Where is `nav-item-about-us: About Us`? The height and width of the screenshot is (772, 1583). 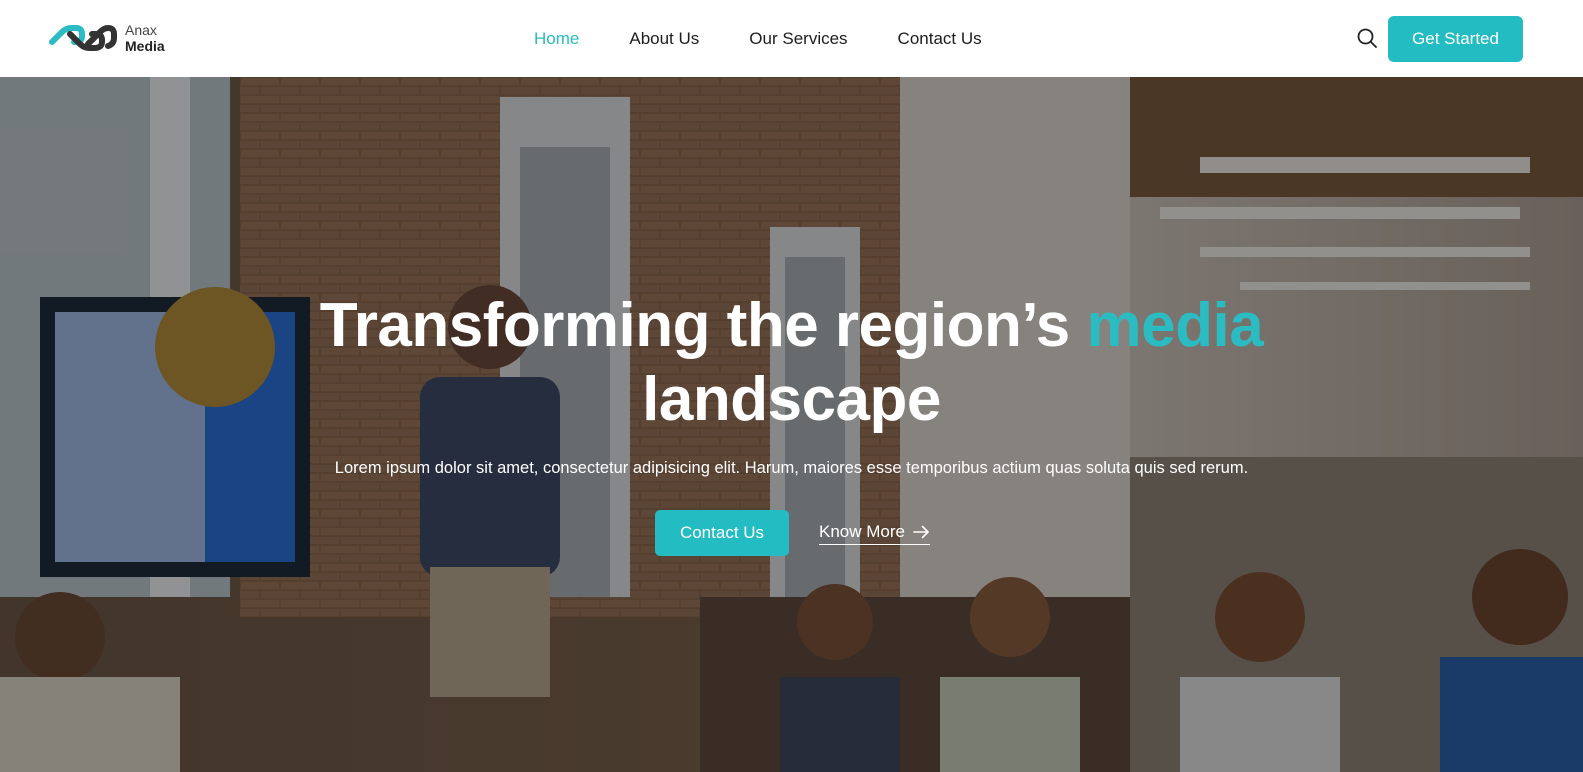
nav-item-about-us: About Us is located at coordinates (664, 39).